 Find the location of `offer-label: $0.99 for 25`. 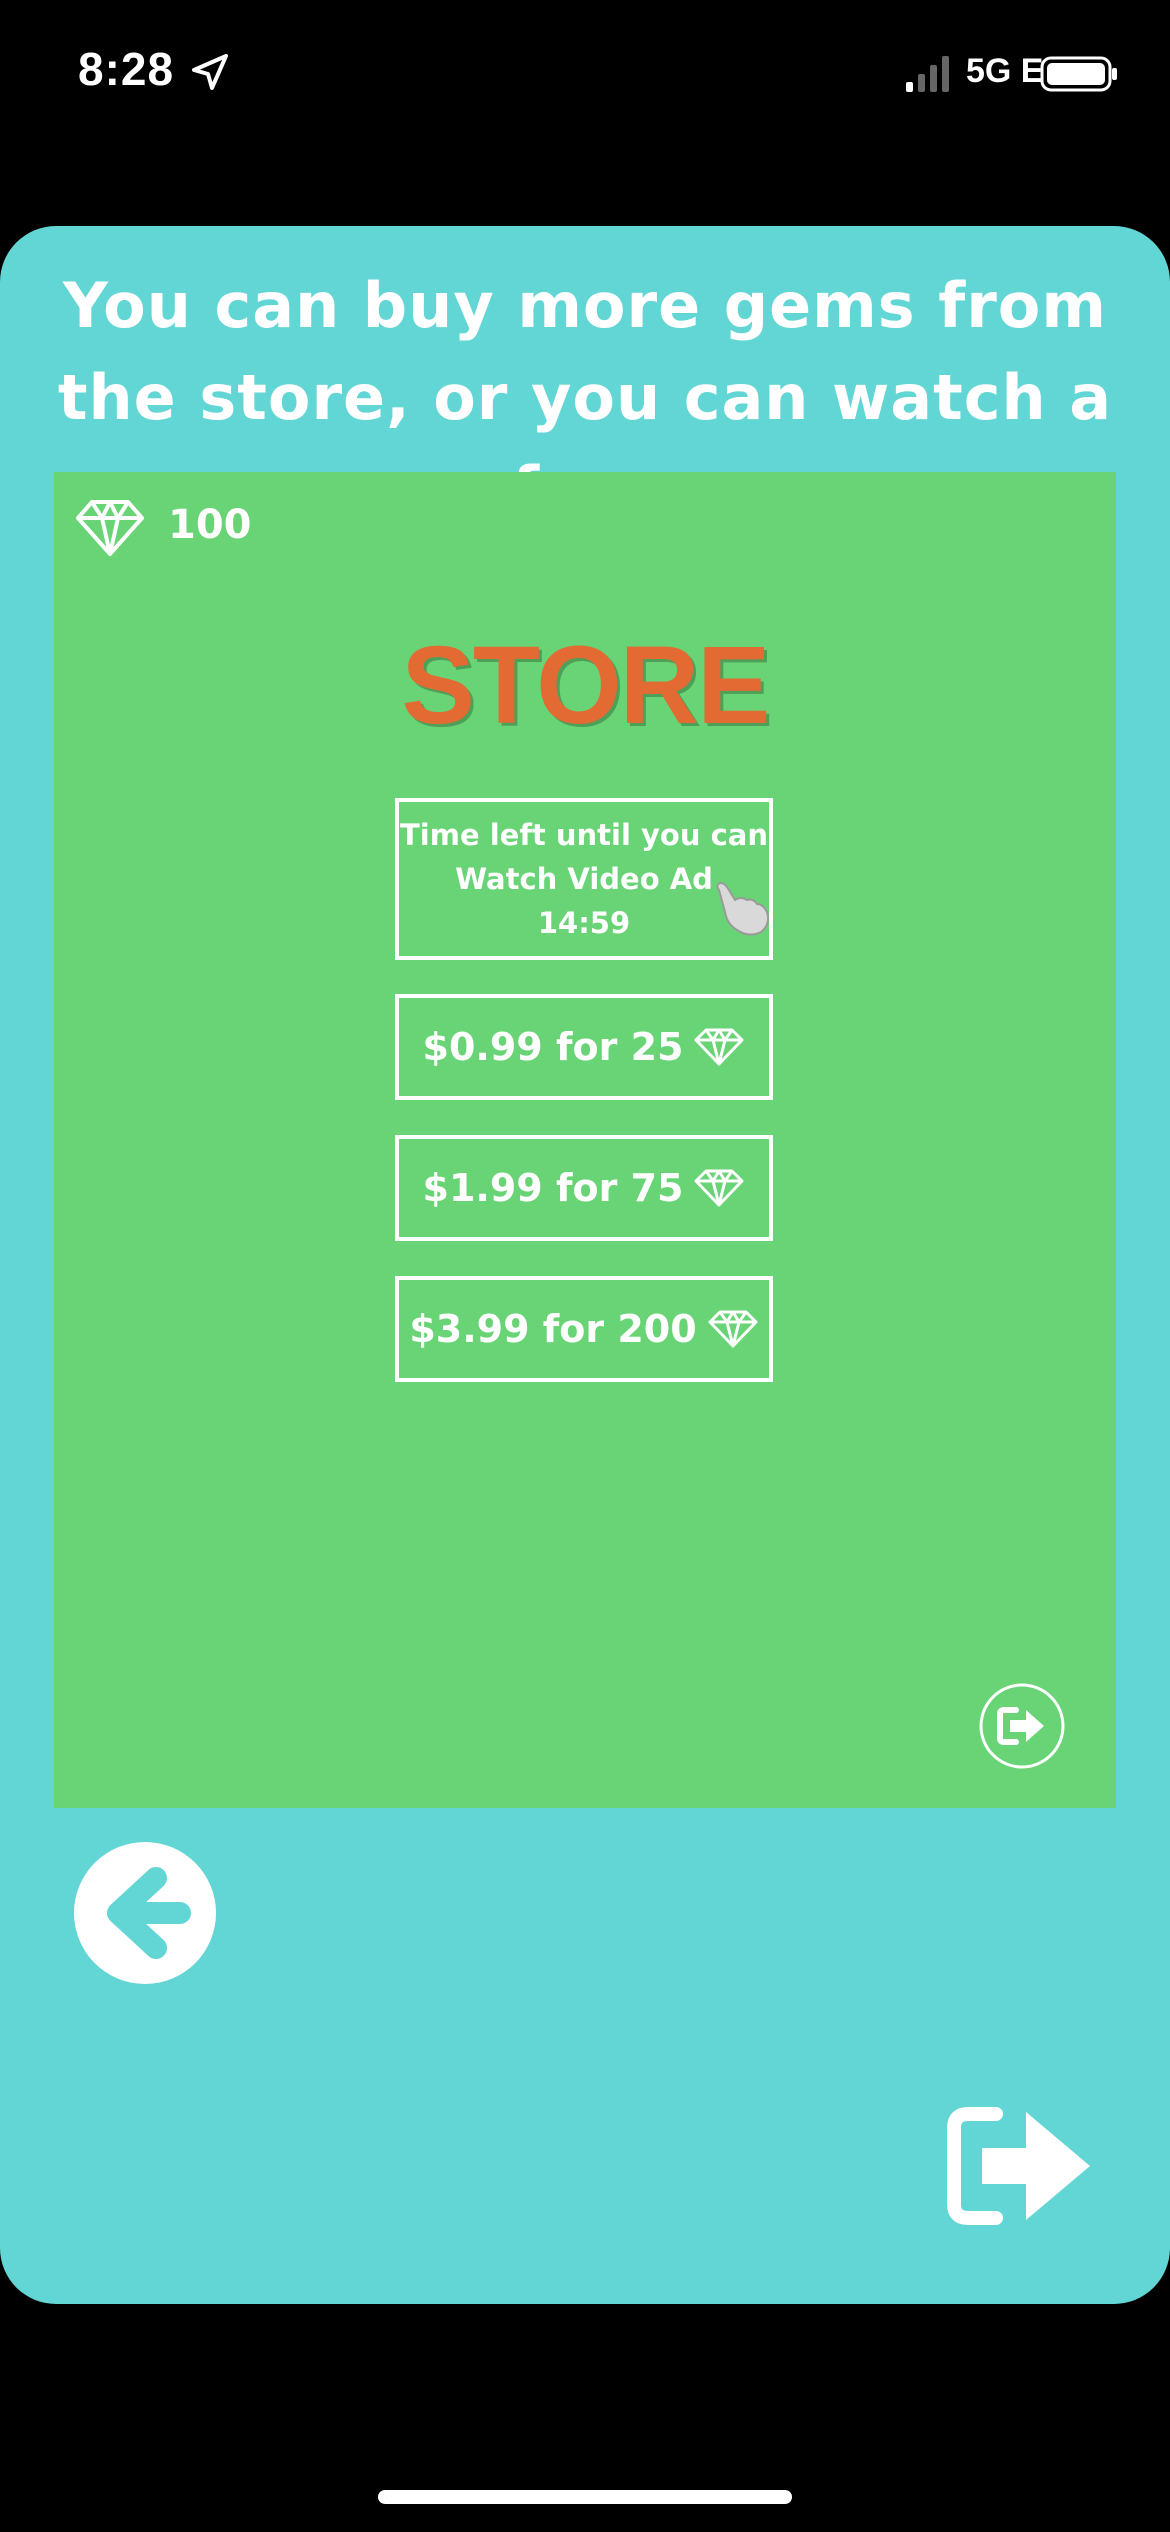

offer-label: $0.99 for 25 is located at coordinates (553, 1047).